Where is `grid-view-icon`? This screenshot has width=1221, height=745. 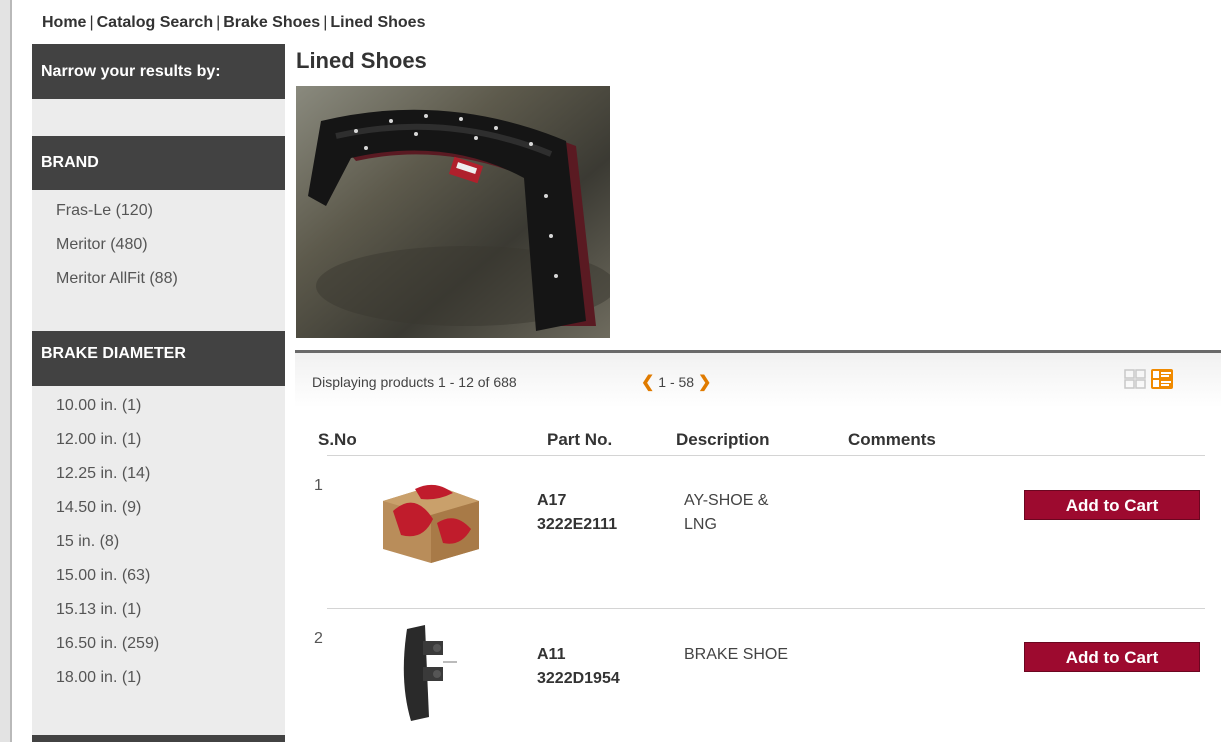
grid-view-icon is located at coordinates (1135, 379).